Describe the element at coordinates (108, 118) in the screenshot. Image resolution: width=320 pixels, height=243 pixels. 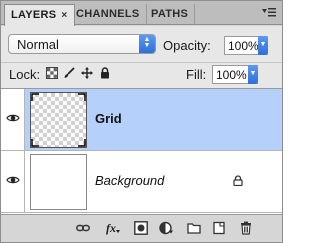
I see `layer-name: Grid` at that location.